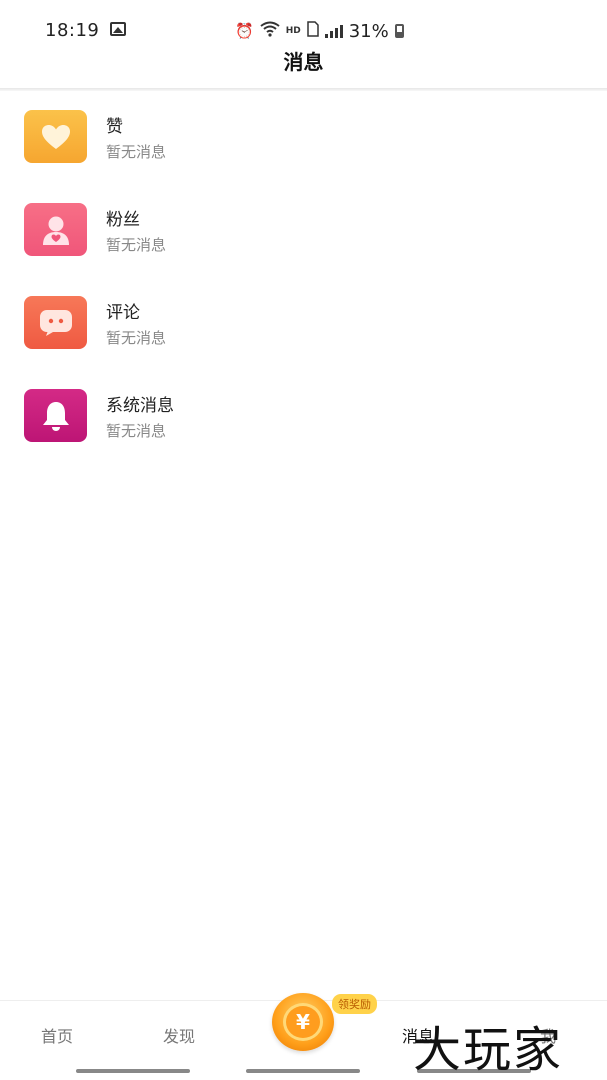  I want to click on message-item-system: 系统消息 暂无消息, so click(303, 419).